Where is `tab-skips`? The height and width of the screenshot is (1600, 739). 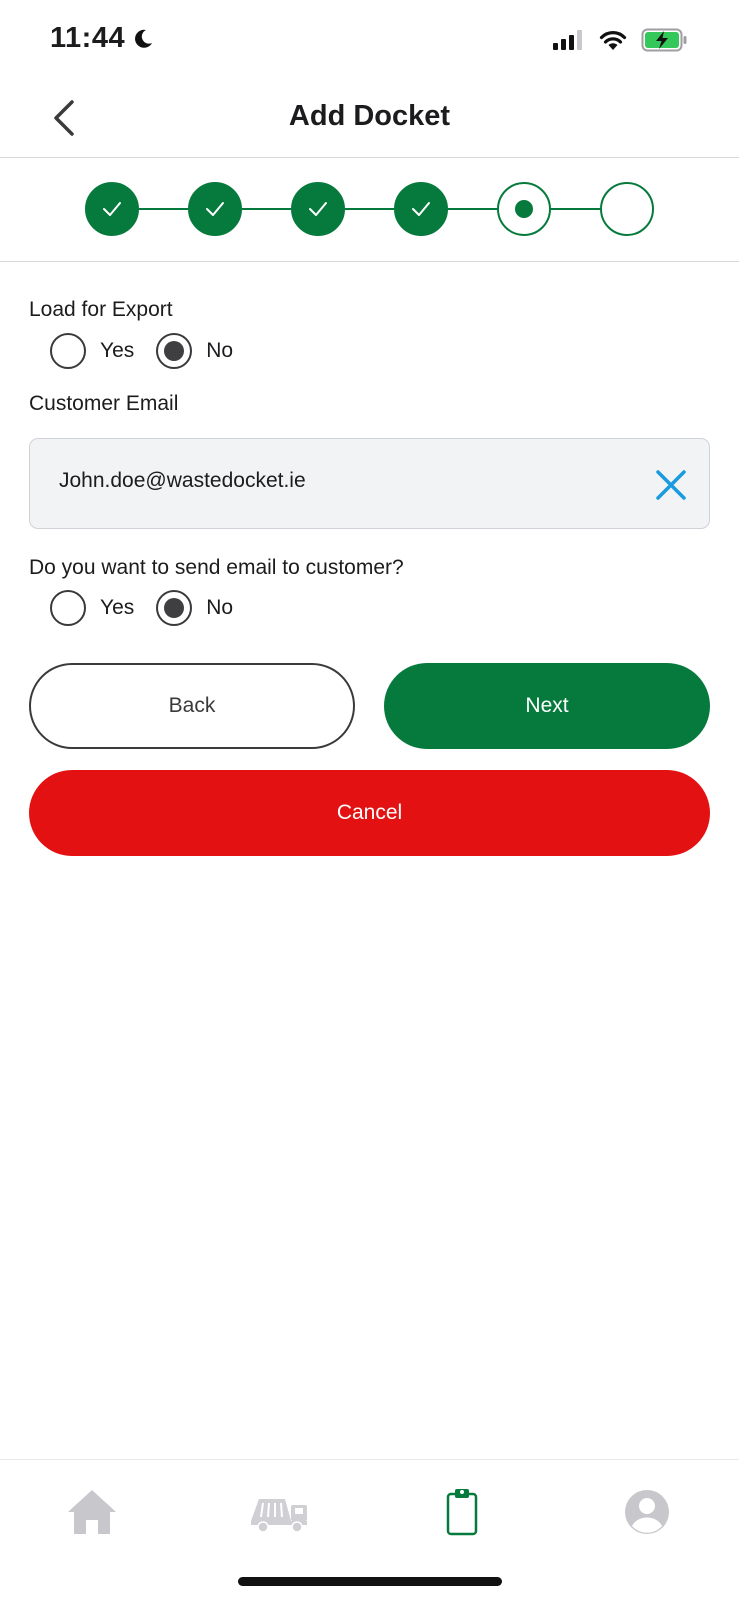 tab-skips is located at coordinates (280, 1512).